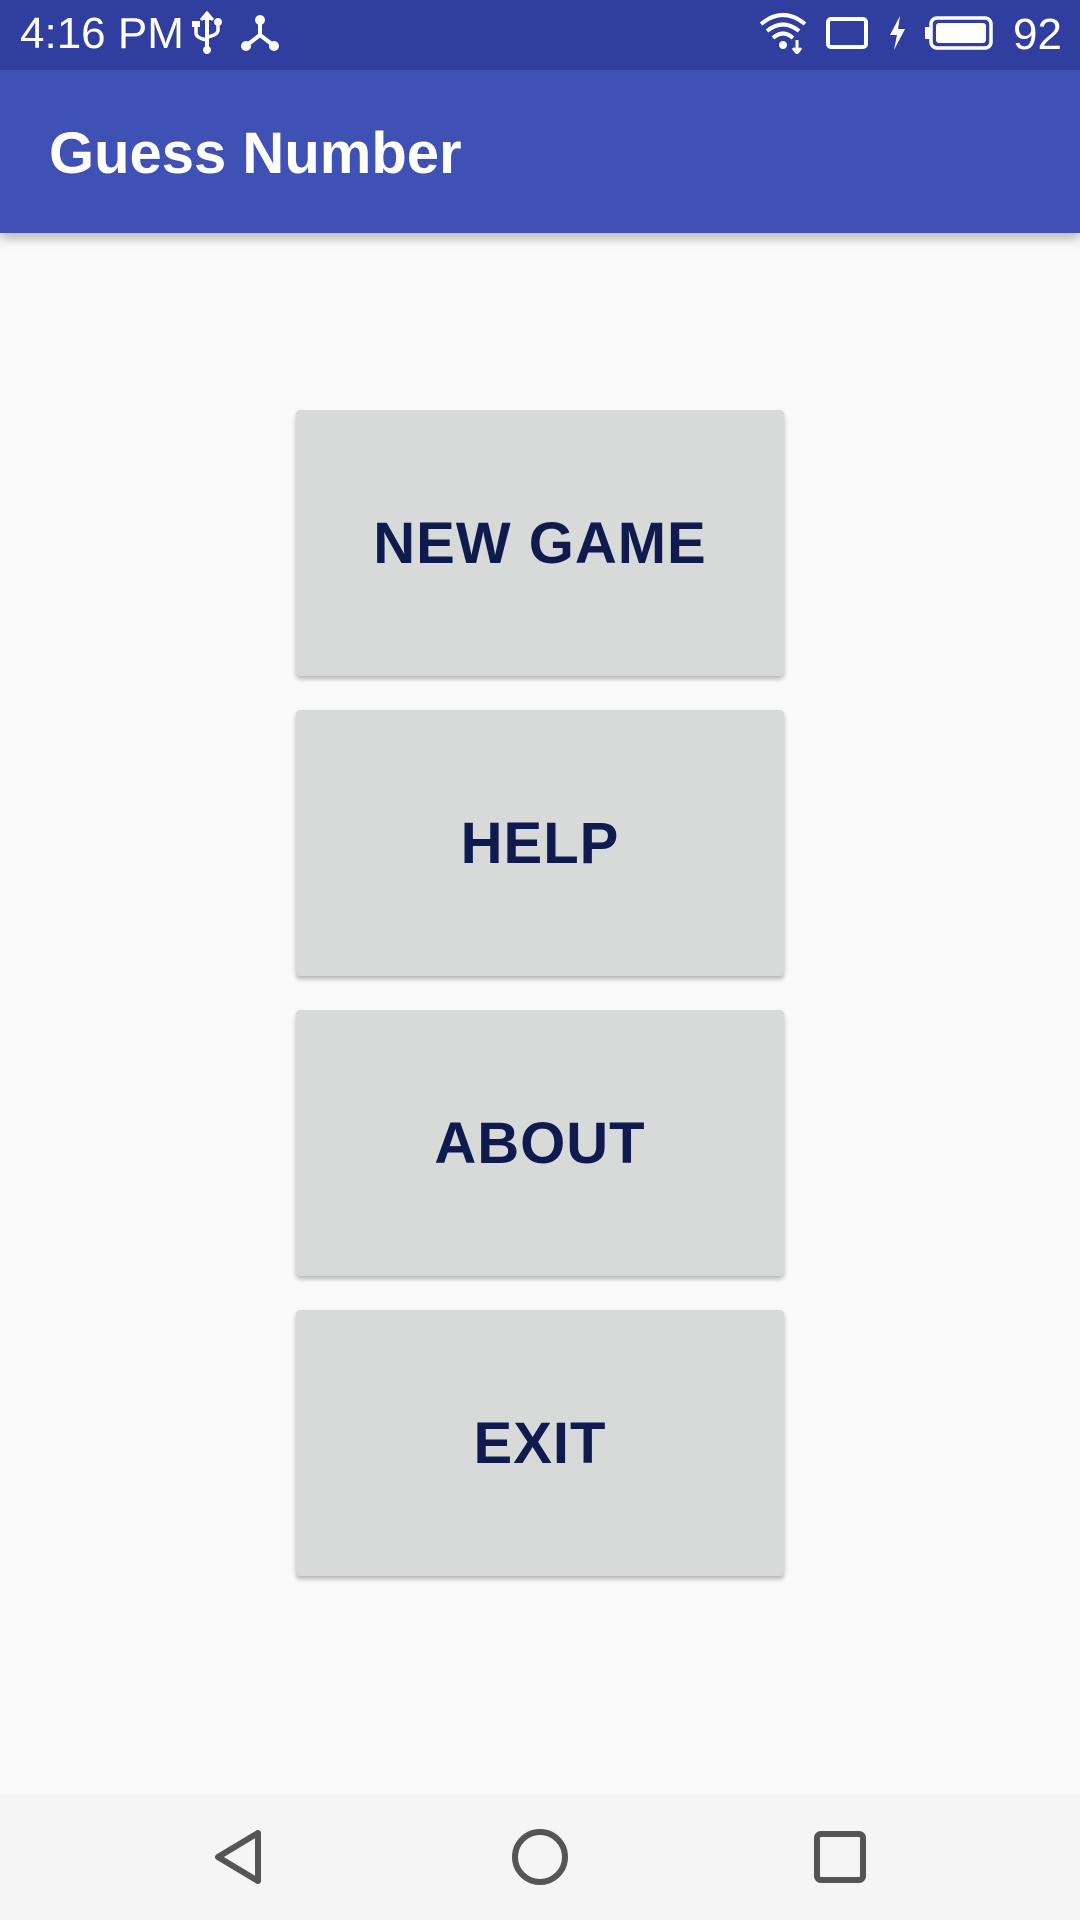 The image size is (1080, 1920). I want to click on navigation-bar, so click(540, 1857).